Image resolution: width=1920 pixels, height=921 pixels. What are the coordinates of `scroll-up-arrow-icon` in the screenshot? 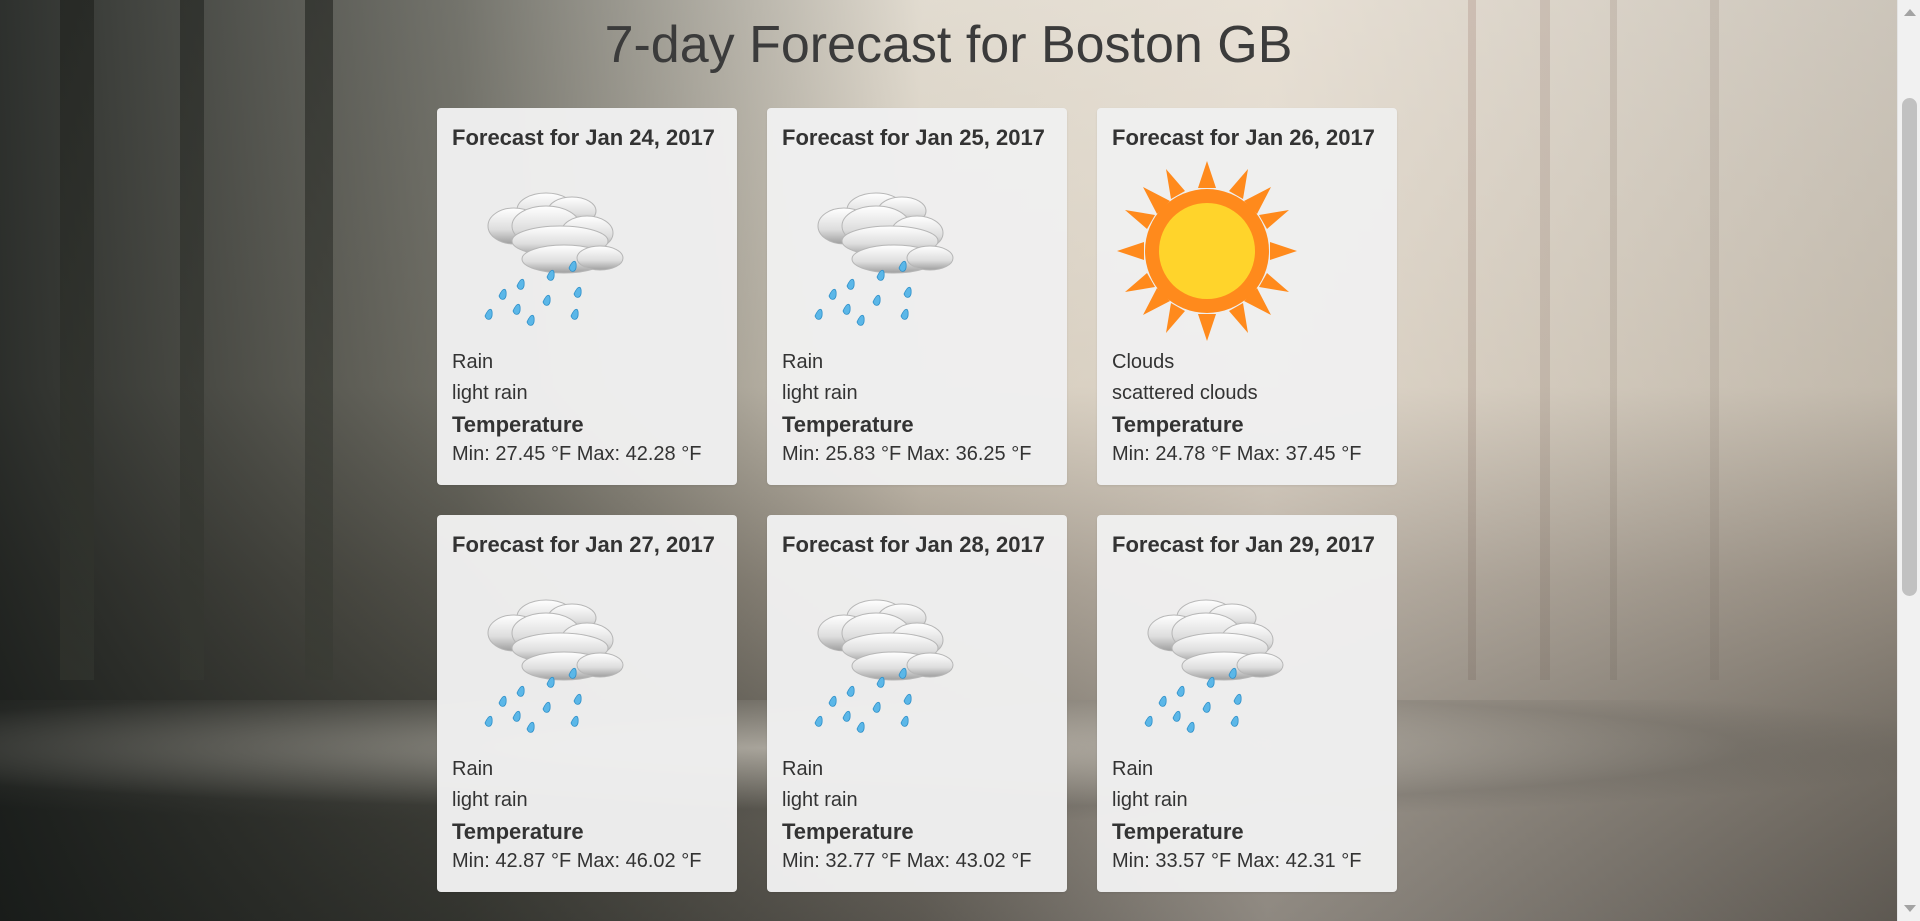 It's located at (1910, 12).